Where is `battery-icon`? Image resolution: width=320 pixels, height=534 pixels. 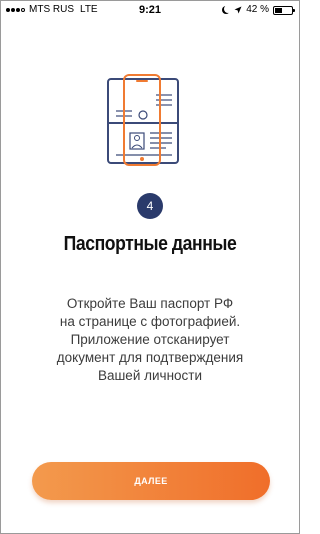 battery-icon is located at coordinates (284, 10).